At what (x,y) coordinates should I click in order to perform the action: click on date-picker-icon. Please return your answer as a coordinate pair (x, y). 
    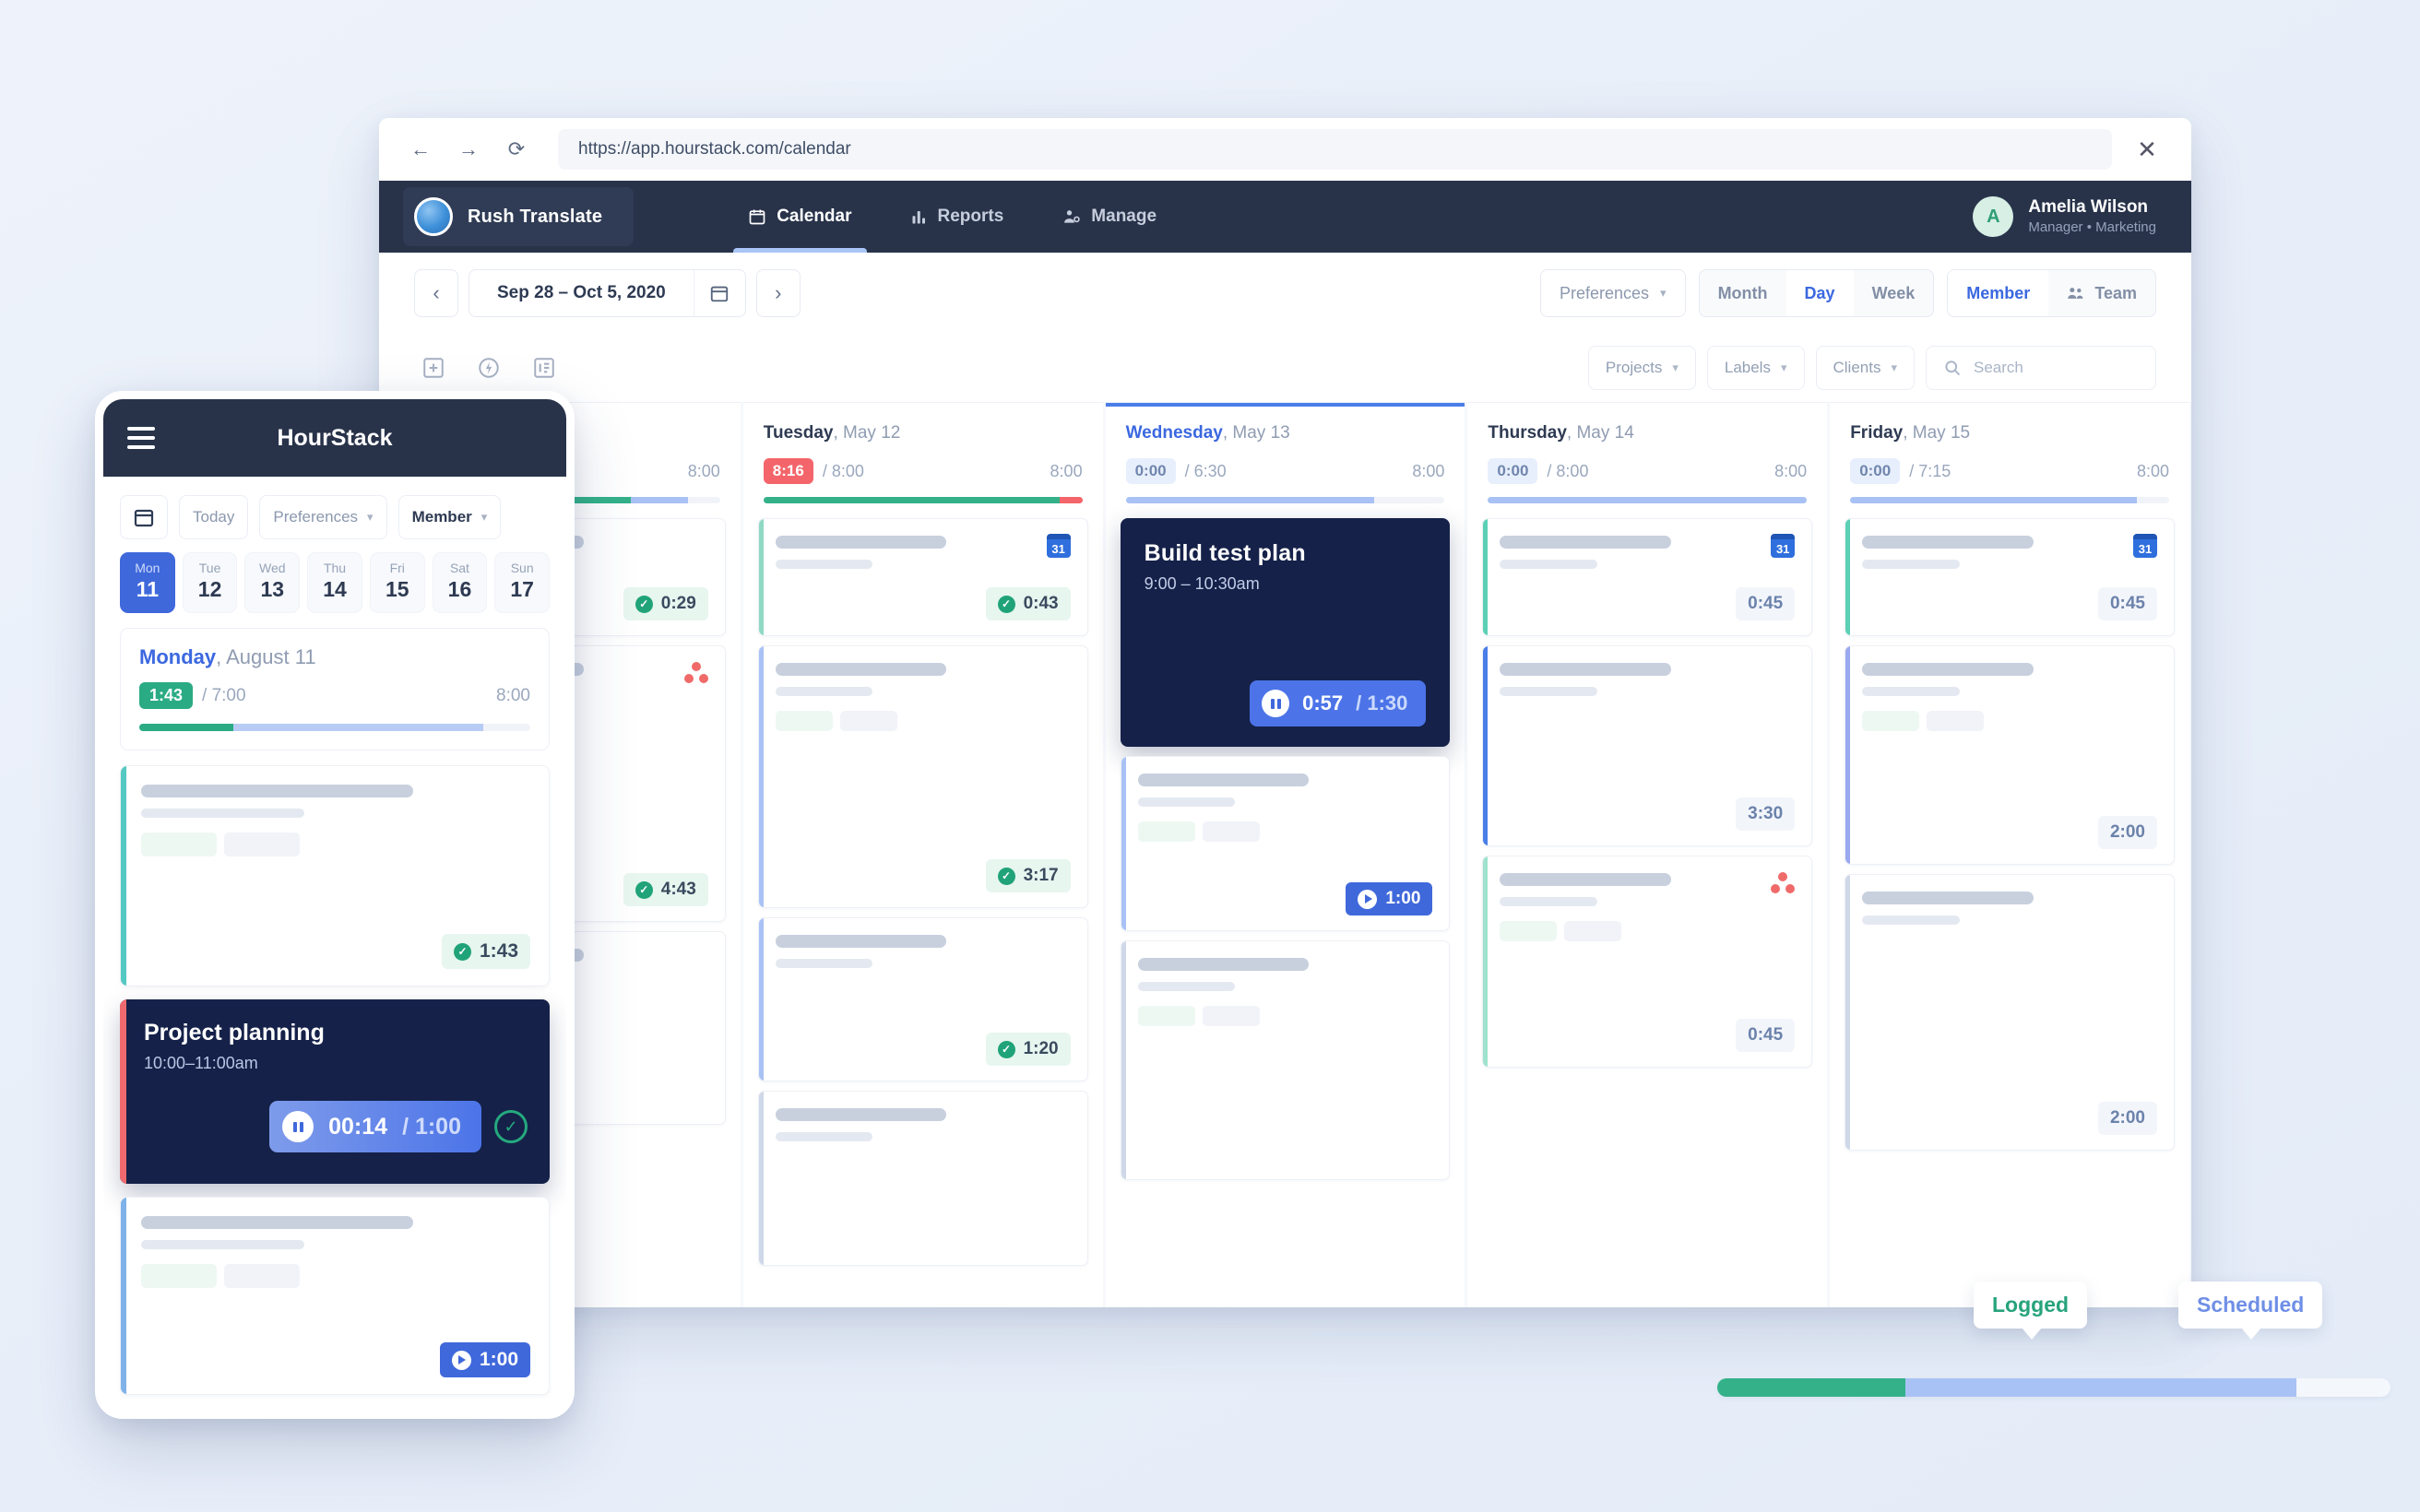
    Looking at the image, I should click on (719, 293).